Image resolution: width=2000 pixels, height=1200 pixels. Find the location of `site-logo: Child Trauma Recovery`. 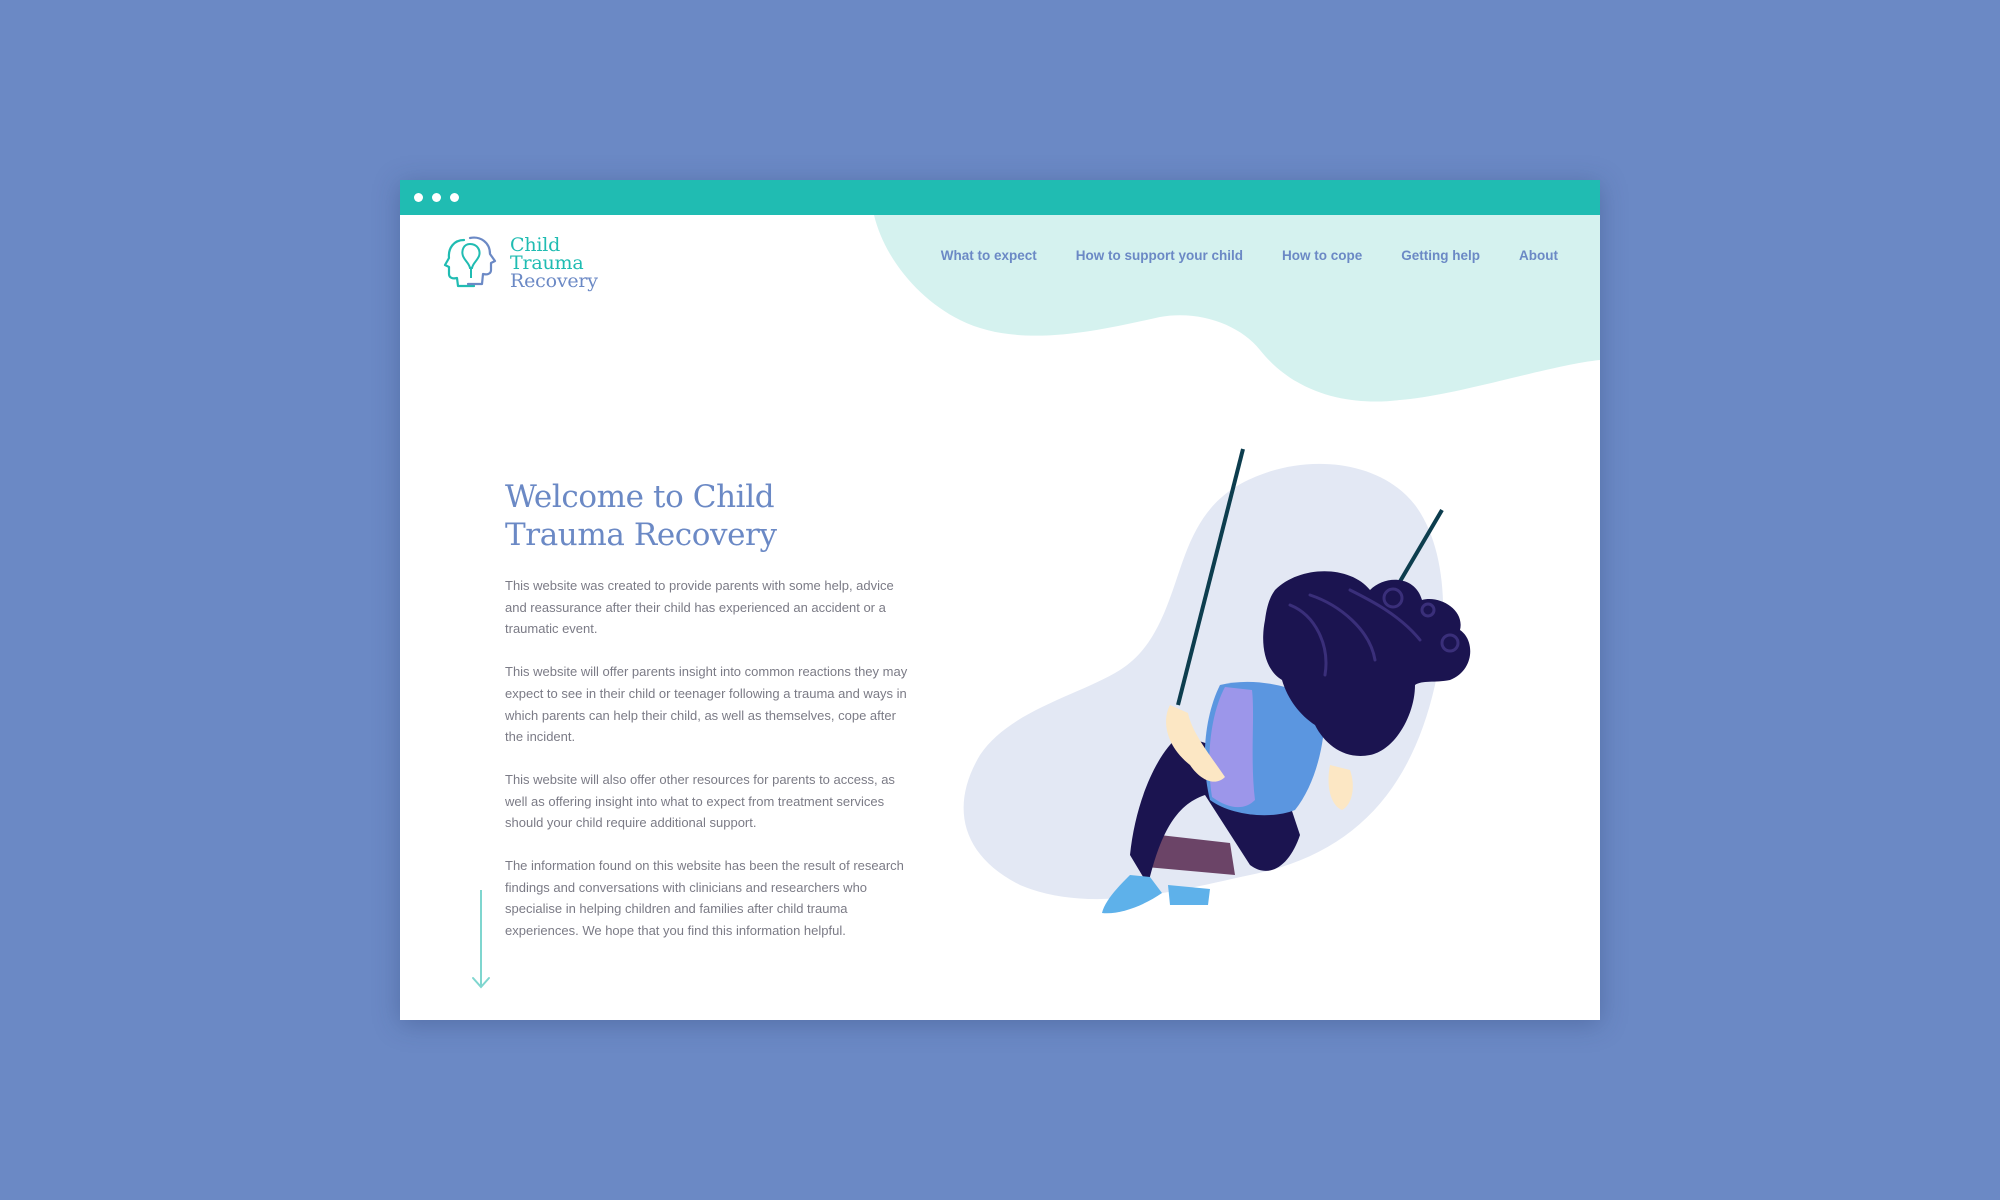

site-logo: Child Trauma Recovery is located at coordinates (520, 263).